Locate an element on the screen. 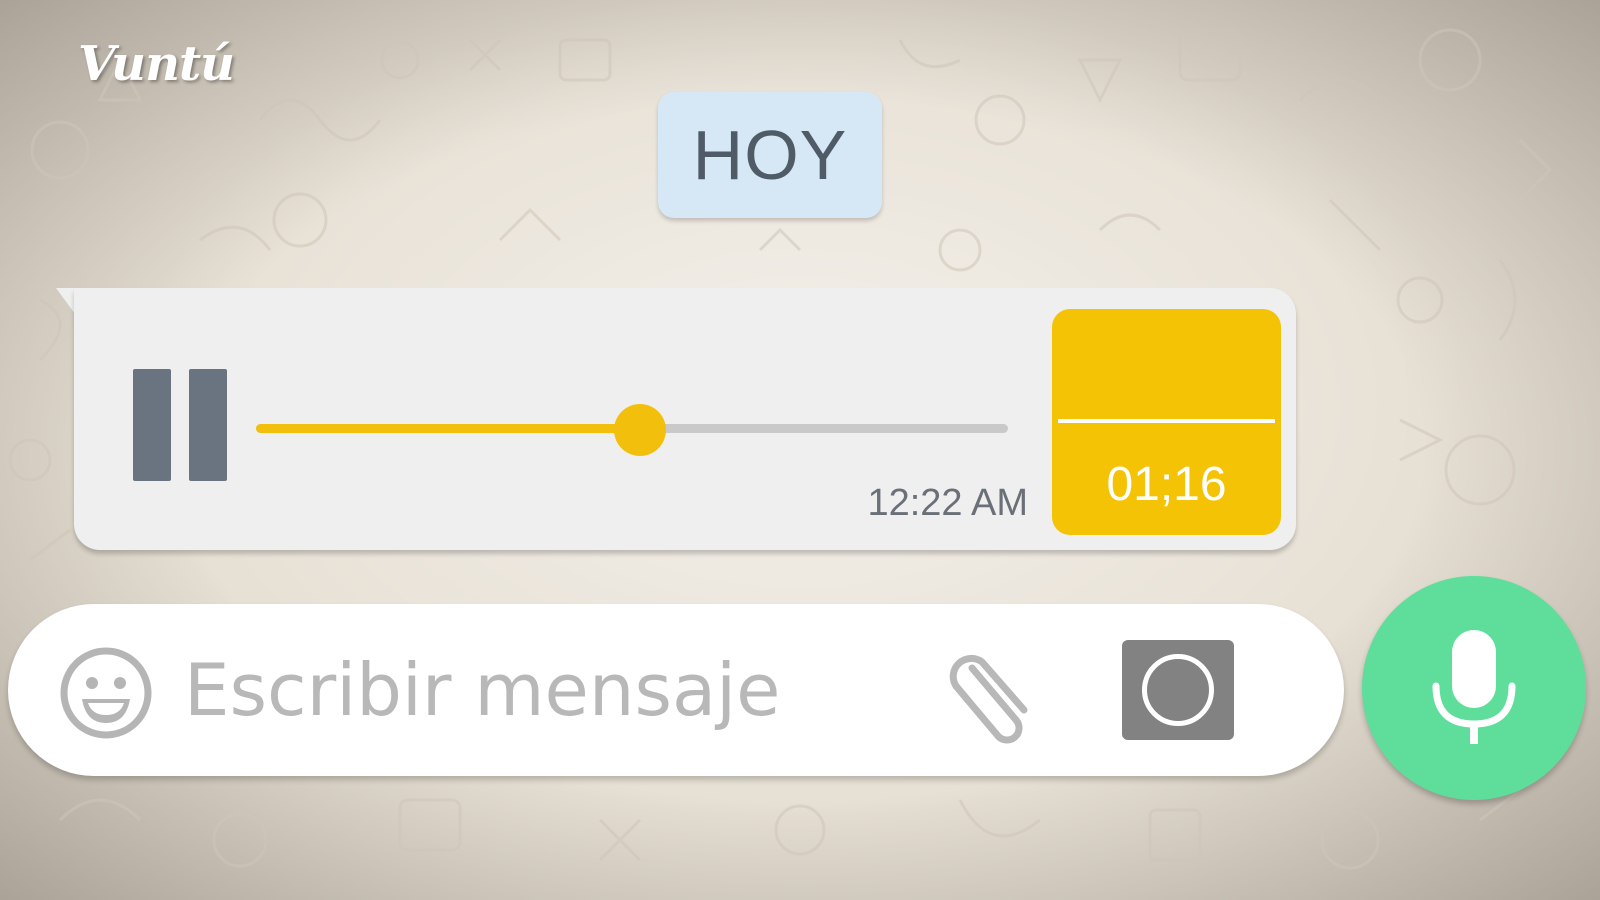 This screenshot has width=1600, height=900. playback-slider-thumb is located at coordinates (640, 430).